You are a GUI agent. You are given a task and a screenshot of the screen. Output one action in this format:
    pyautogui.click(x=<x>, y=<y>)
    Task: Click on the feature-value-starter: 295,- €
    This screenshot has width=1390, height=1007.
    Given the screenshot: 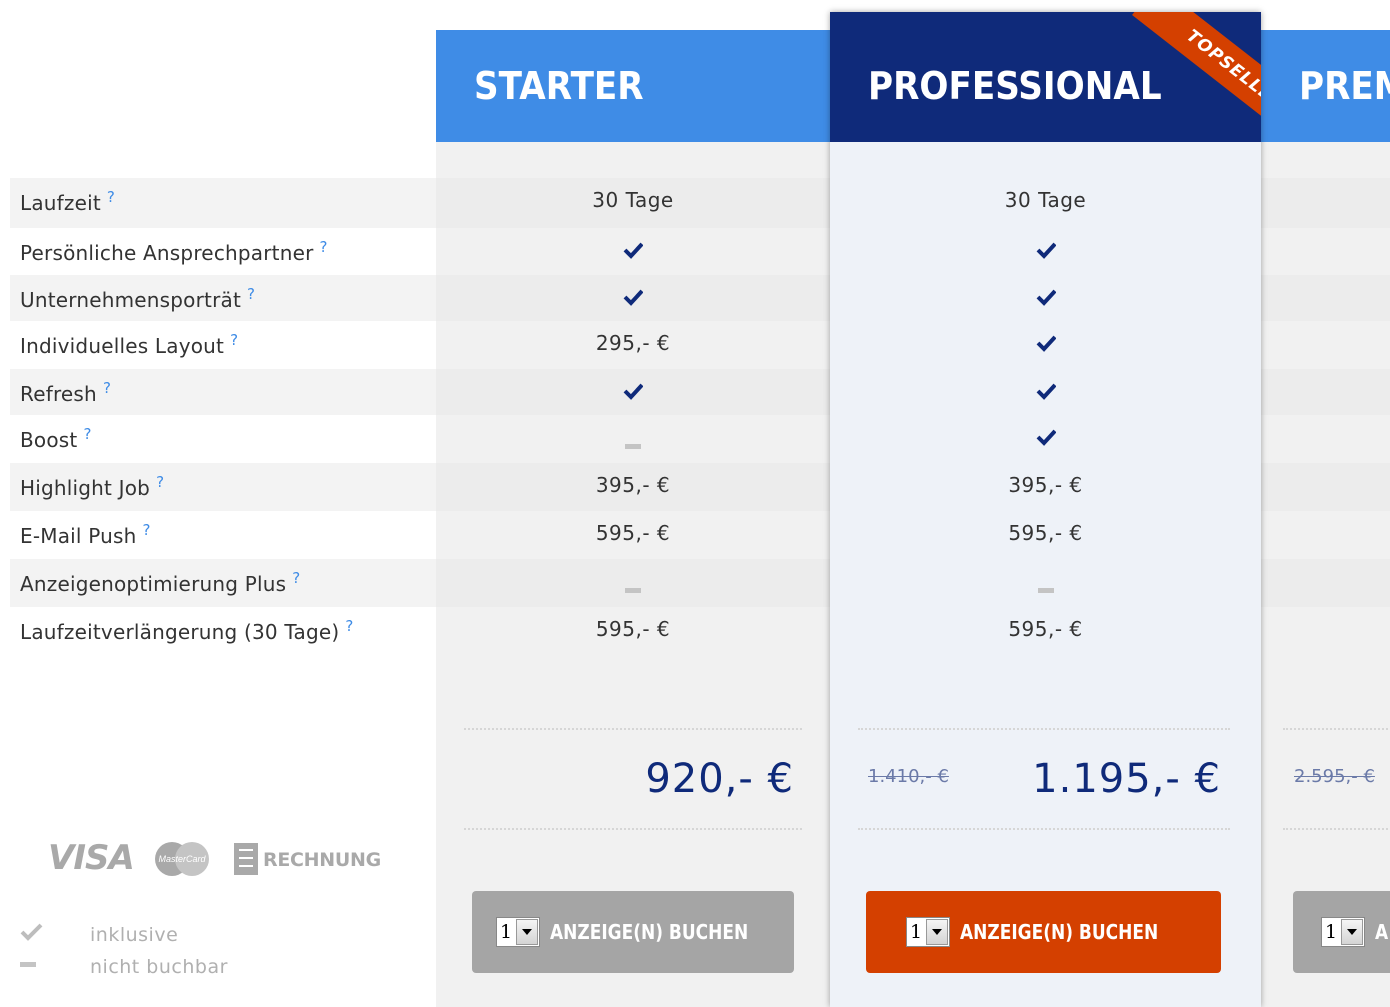 What is the action you would take?
    pyautogui.click(x=633, y=343)
    